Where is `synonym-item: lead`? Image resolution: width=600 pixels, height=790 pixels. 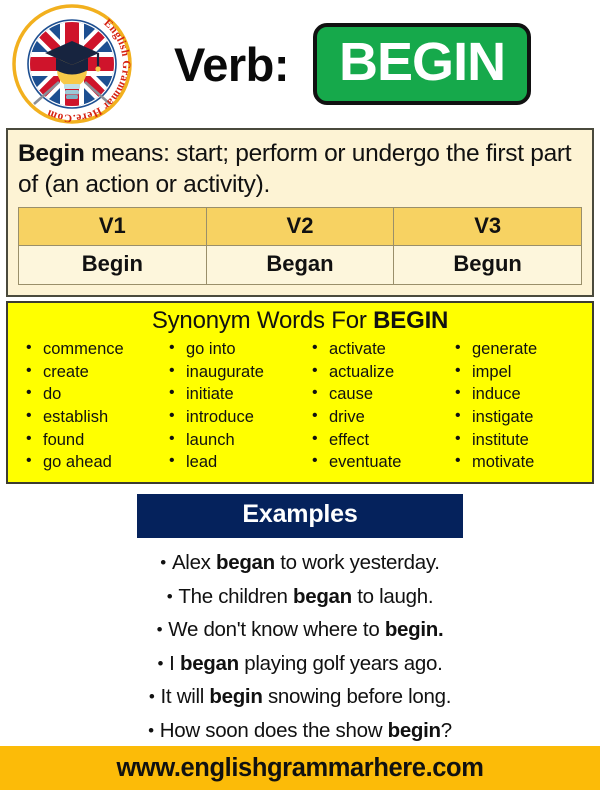
synonym-item: lead is located at coordinates (233, 462).